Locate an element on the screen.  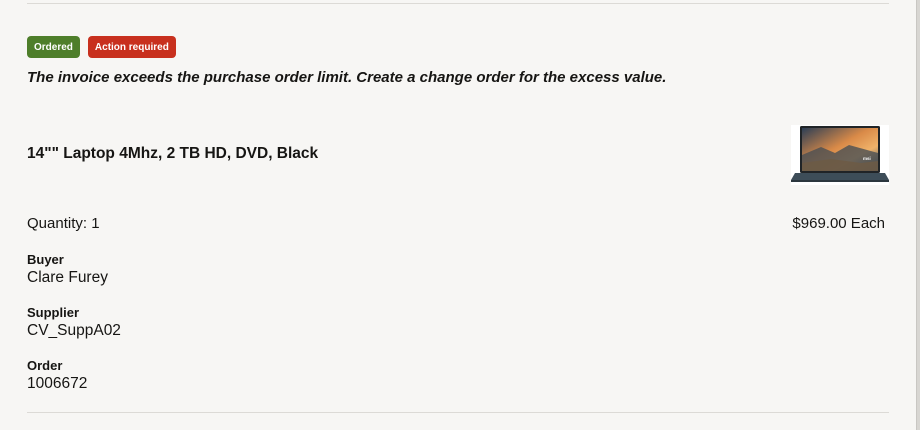
unit-price: $969.00 Each is located at coordinates (838, 223).